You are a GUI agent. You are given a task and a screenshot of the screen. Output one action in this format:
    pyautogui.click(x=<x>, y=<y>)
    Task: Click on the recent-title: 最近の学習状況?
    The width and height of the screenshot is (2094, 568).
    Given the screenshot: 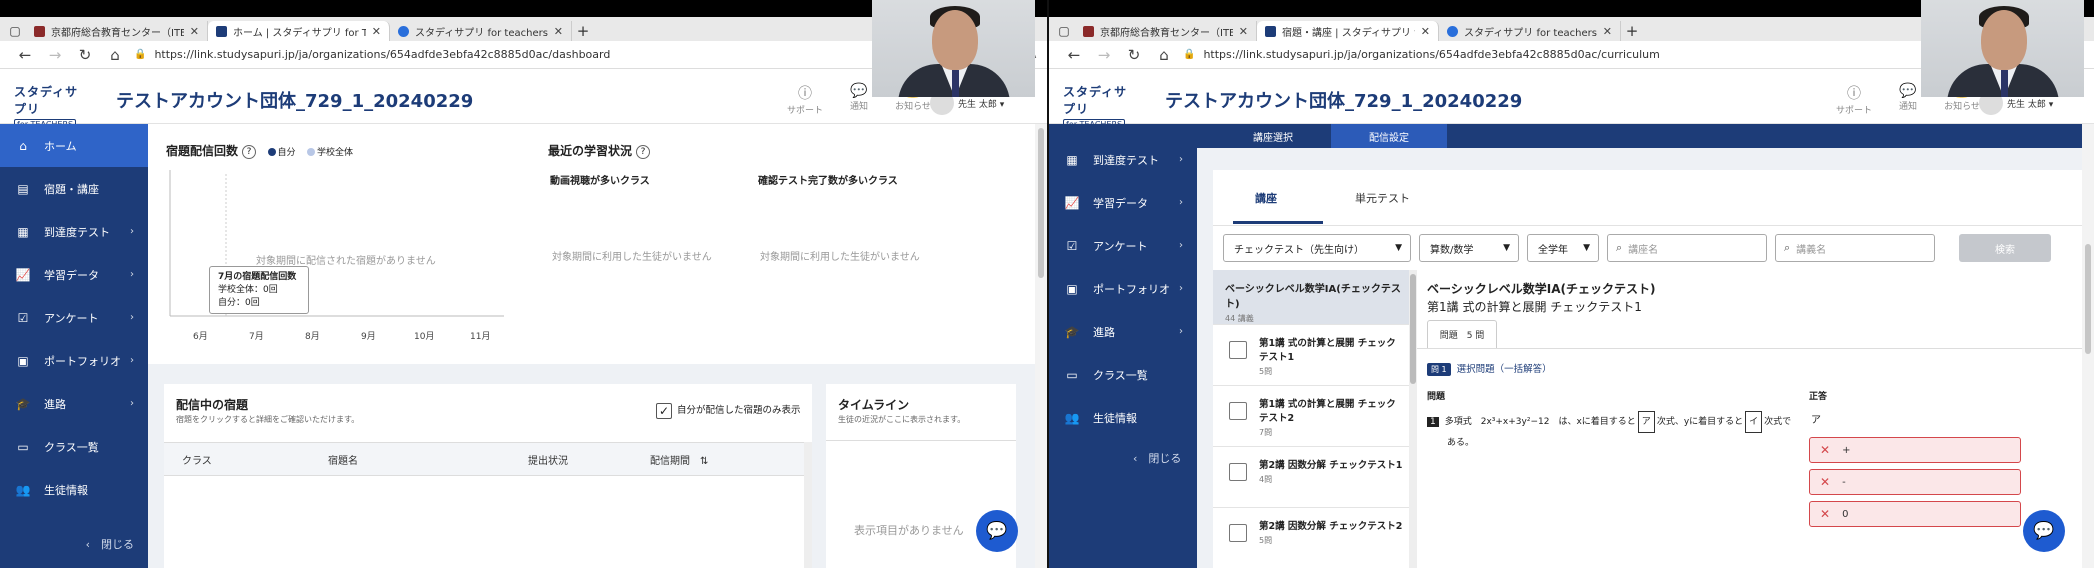 What is the action you would take?
    pyautogui.click(x=599, y=150)
    